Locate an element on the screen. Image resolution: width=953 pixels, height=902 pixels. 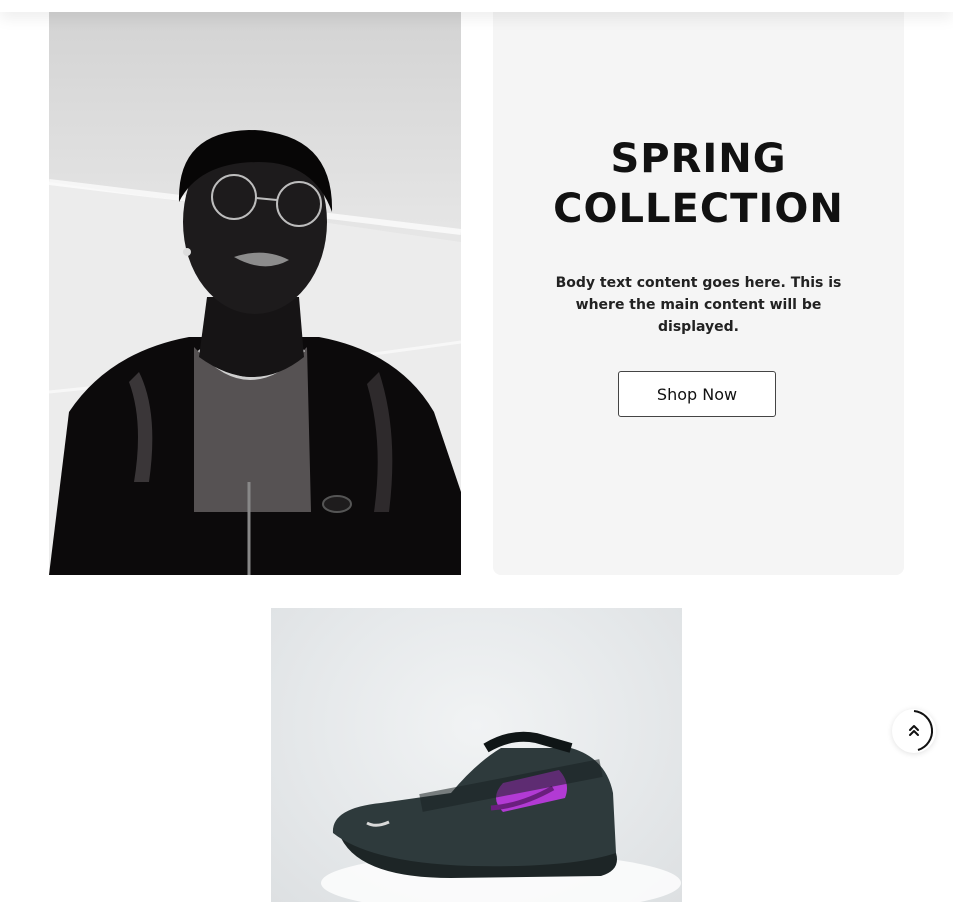
scroll-to-top-button is located at coordinates (914, 731).